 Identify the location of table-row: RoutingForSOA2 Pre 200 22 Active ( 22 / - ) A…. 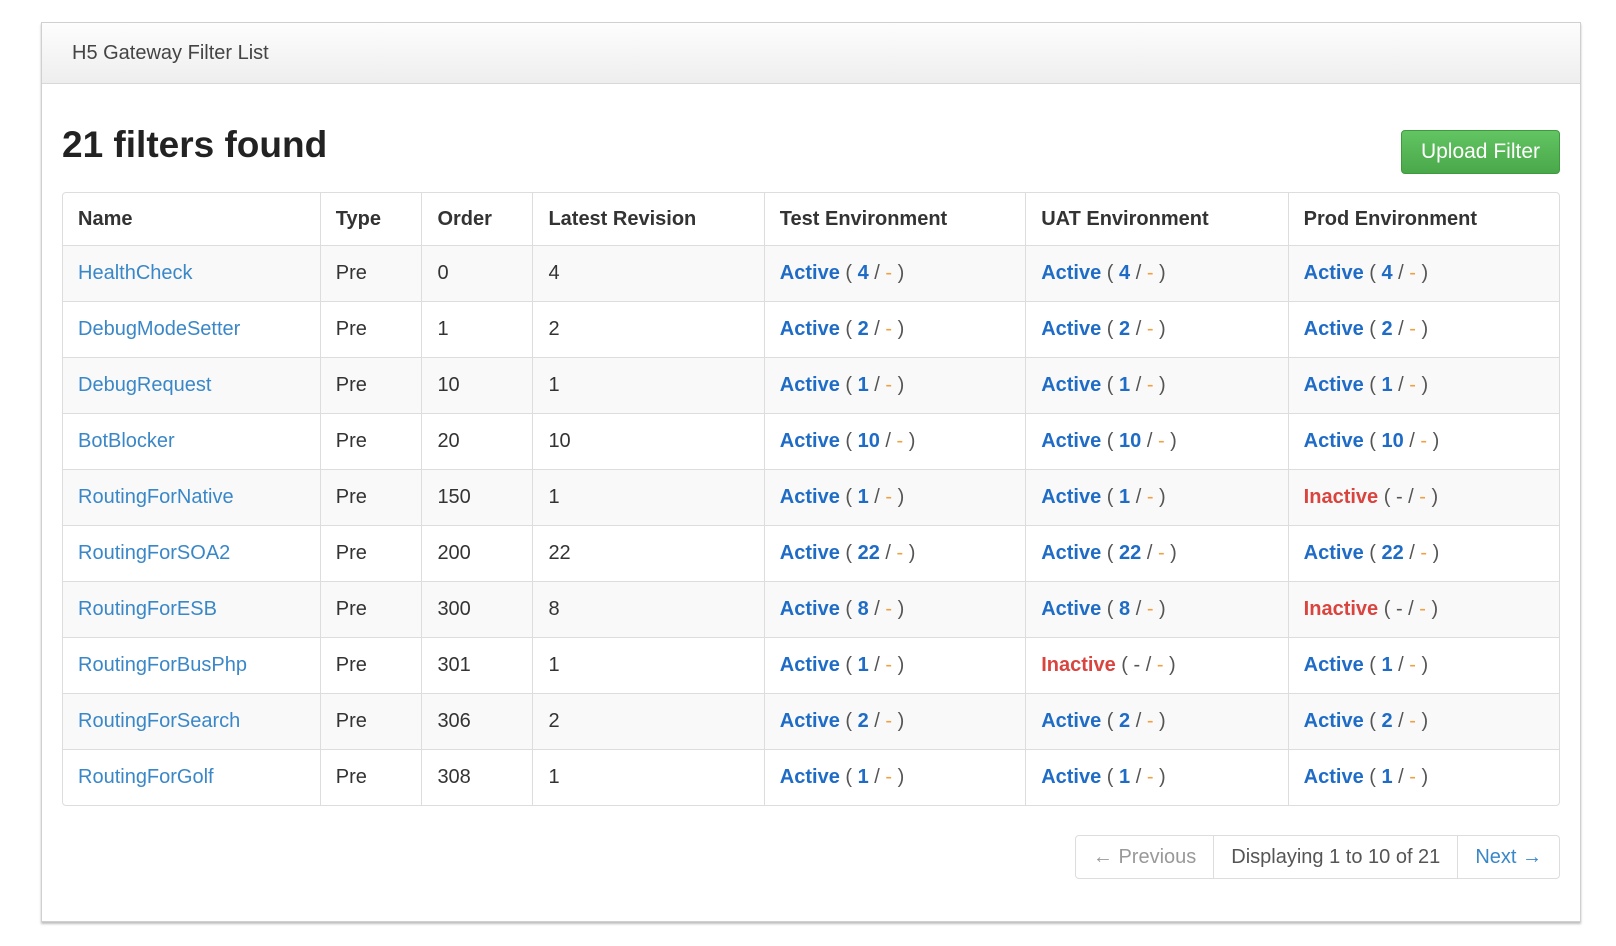
(811, 553).